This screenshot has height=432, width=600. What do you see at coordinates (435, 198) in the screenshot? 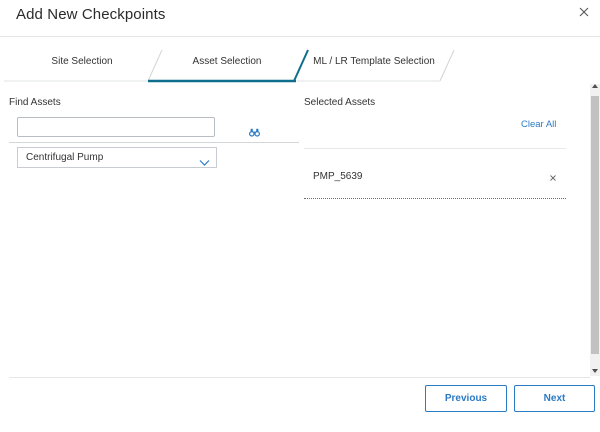
I see `dotted-separator` at bounding box center [435, 198].